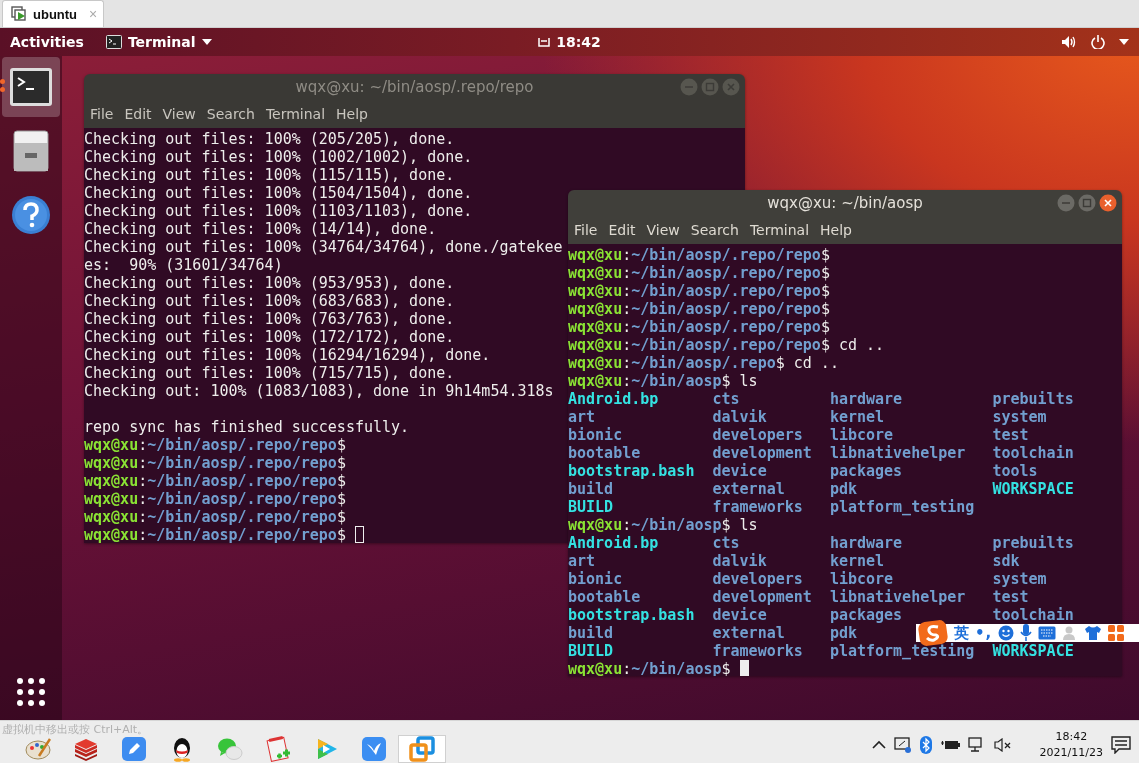 The height and width of the screenshot is (763, 1139). I want to click on file-name: bootstrap.bash, so click(631, 615).